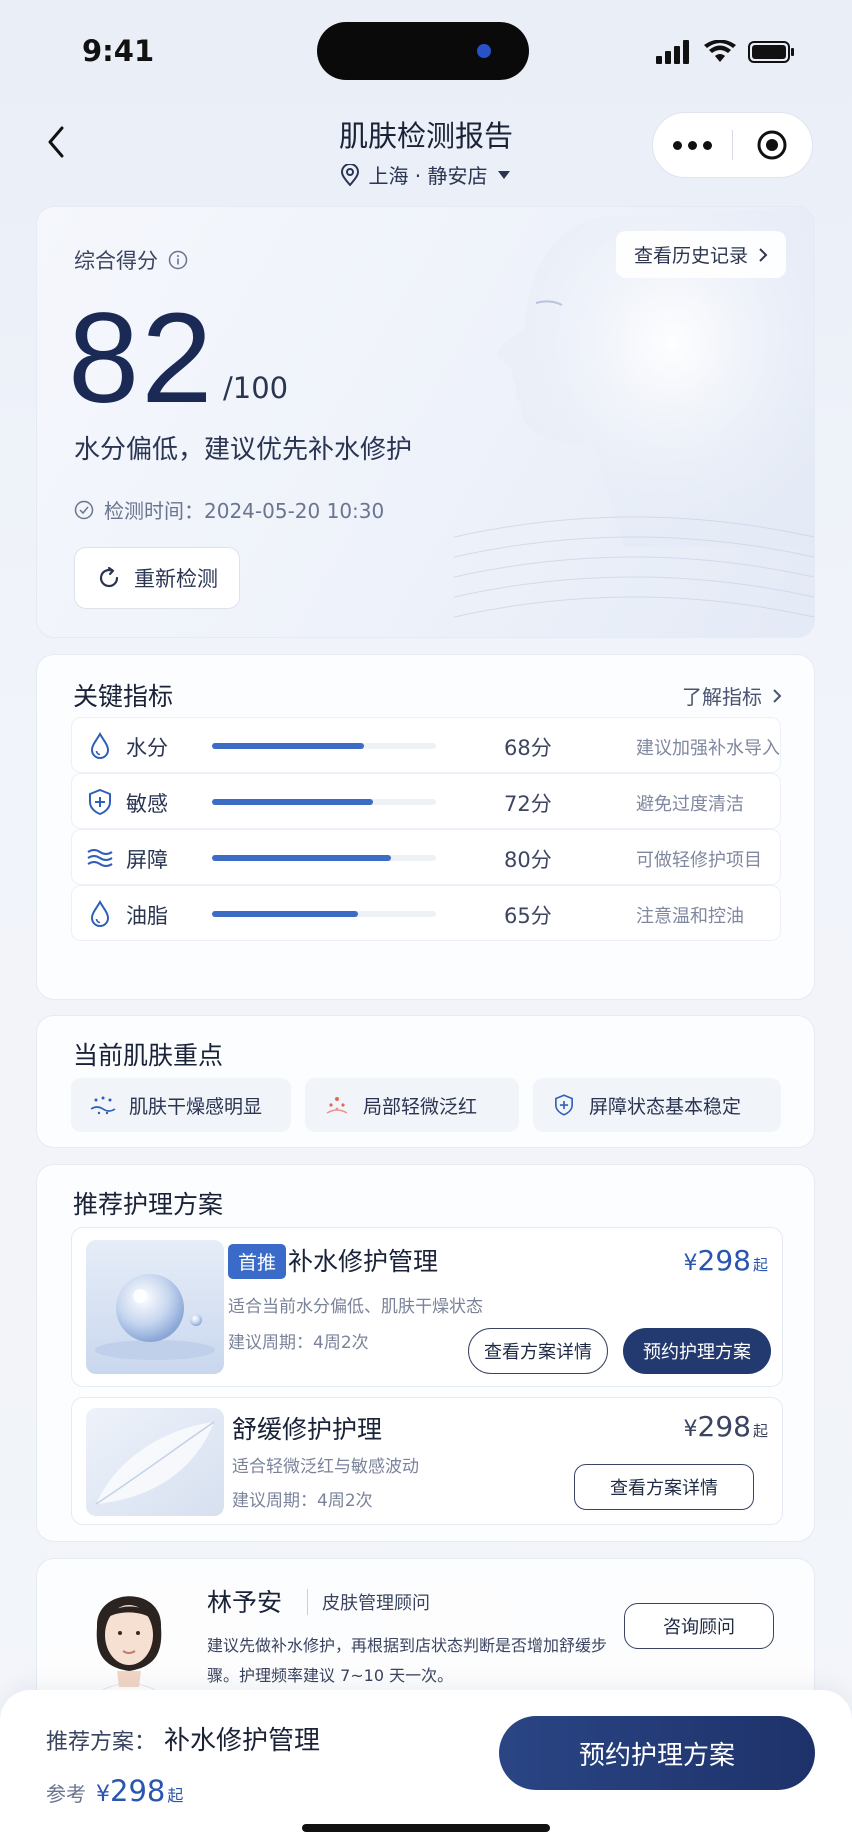 The height and width of the screenshot is (1847, 852). I want to click on metric-value: 80分, so click(528, 860).